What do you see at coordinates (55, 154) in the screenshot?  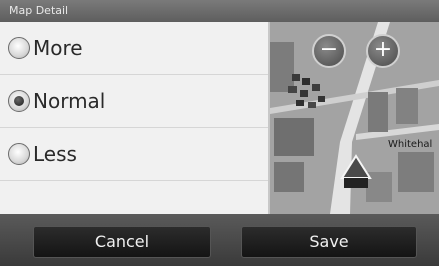 I see `option-less-label: Less` at bounding box center [55, 154].